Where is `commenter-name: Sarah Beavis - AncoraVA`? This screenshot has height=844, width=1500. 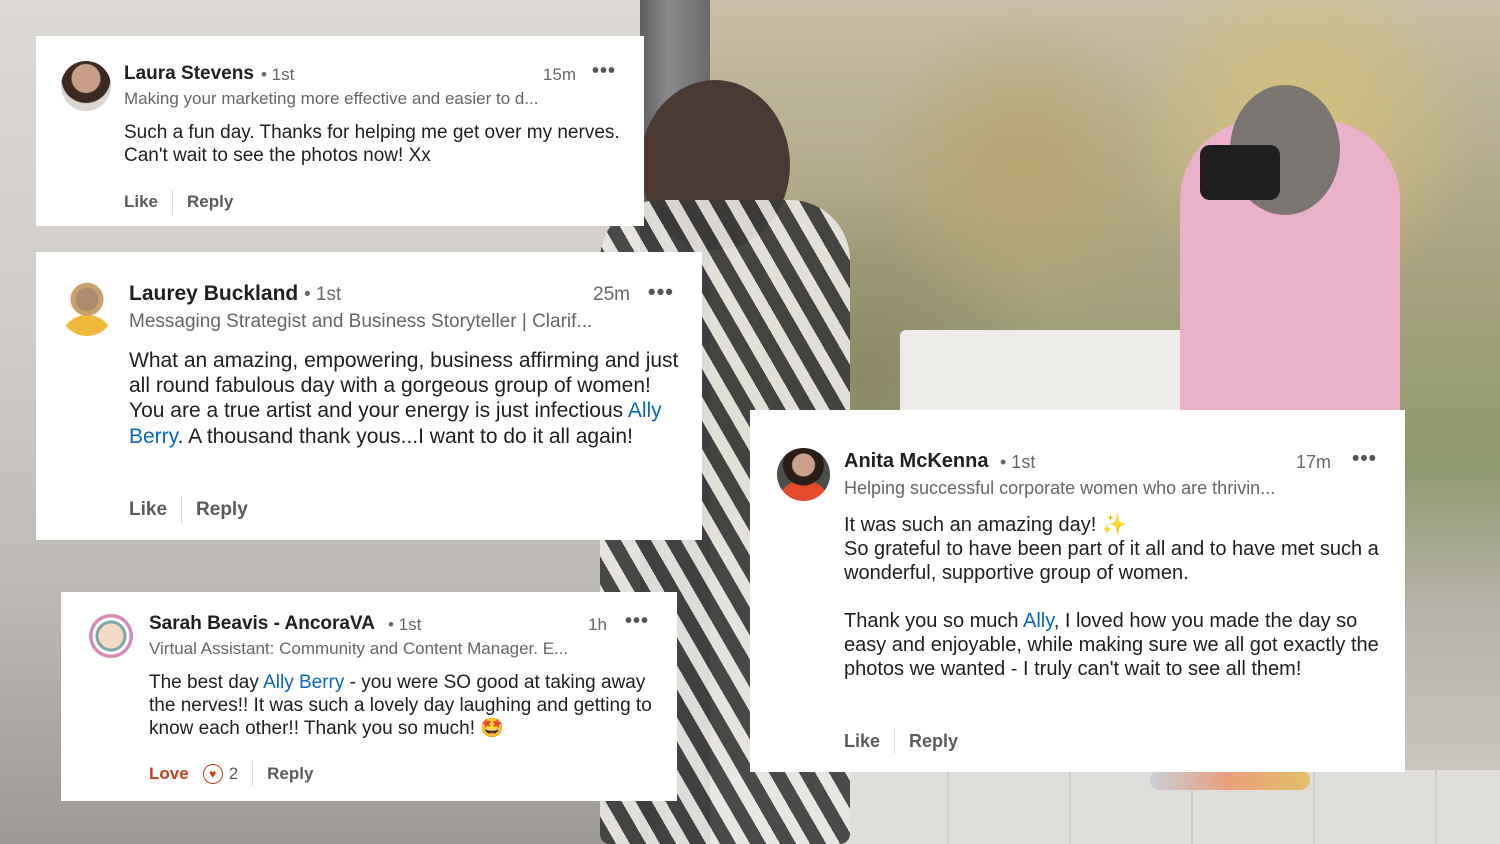 commenter-name: Sarah Beavis - AncoraVA is located at coordinates (262, 624).